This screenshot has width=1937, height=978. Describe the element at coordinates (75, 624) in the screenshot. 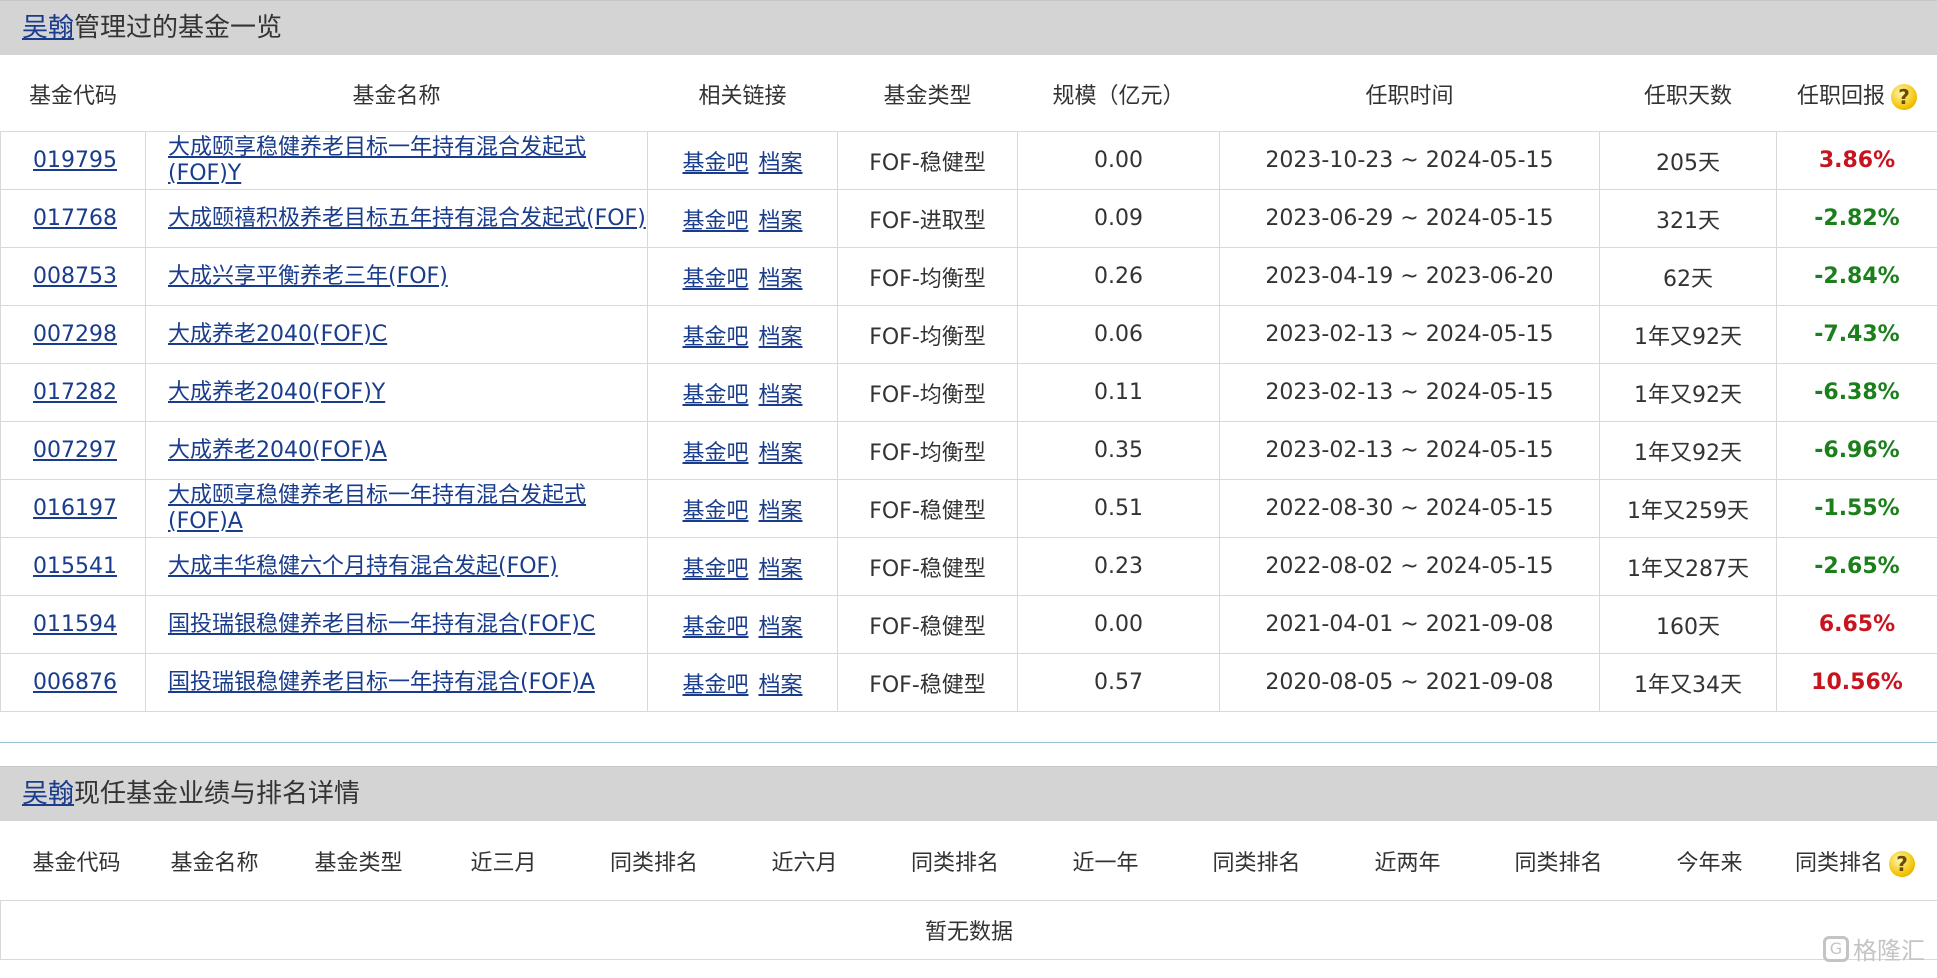

I see `fund-code-link: 011594` at that location.